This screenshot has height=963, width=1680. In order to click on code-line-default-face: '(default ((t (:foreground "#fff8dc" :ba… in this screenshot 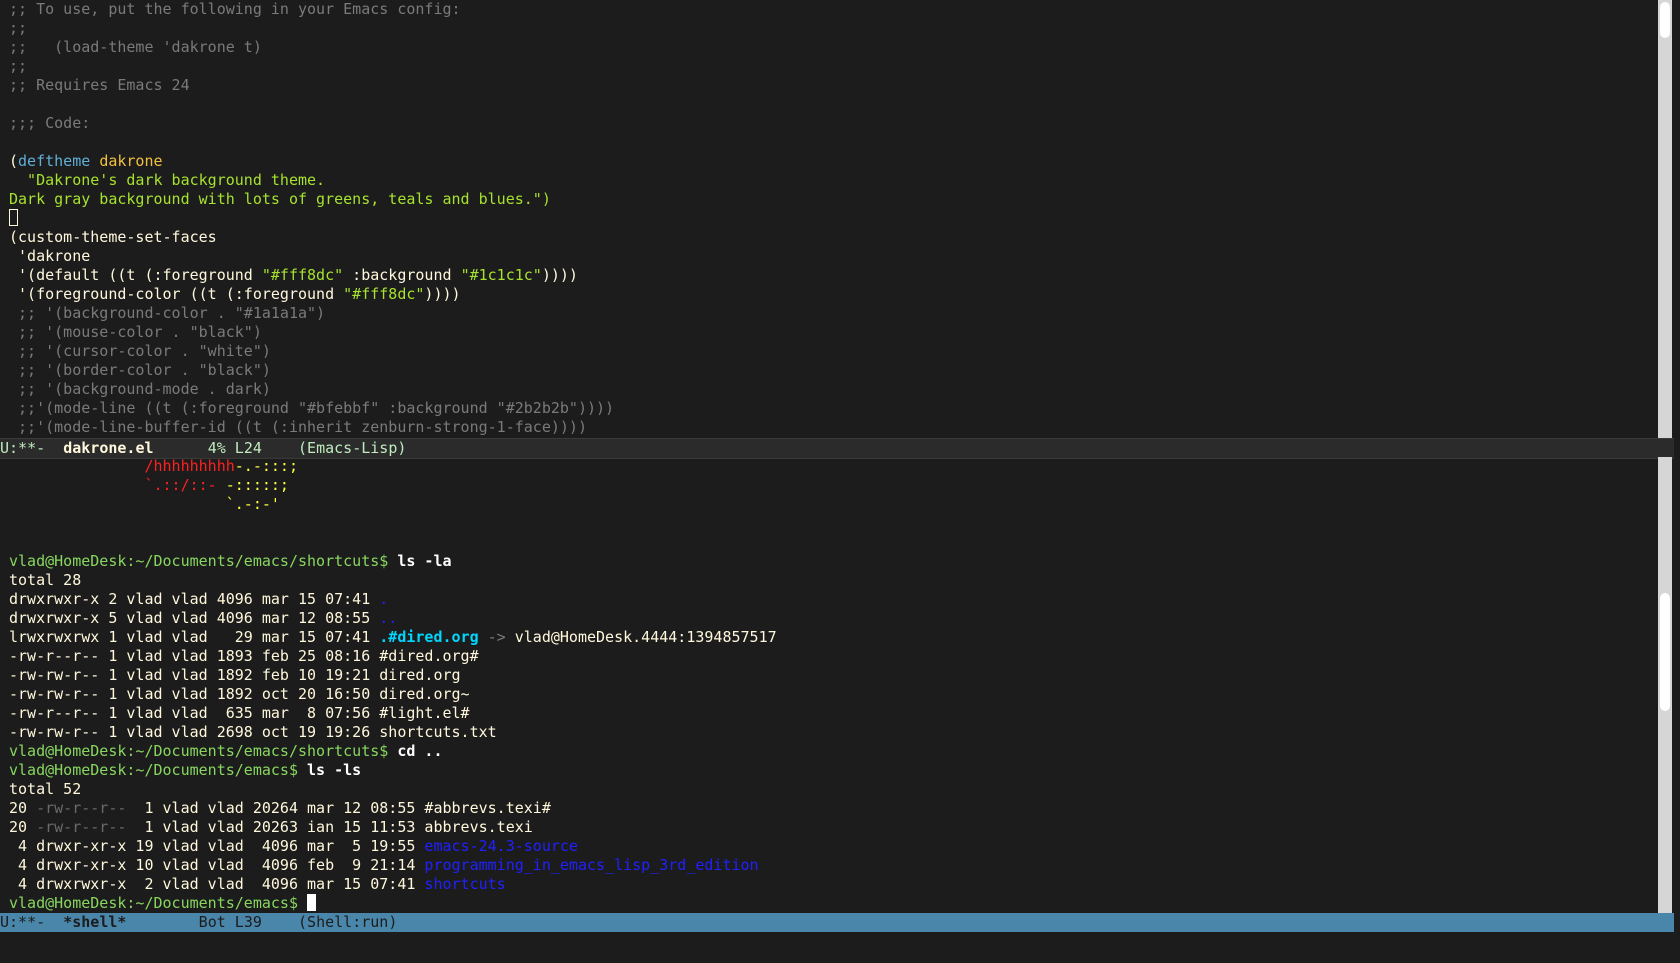, I will do `click(293, 275)`.